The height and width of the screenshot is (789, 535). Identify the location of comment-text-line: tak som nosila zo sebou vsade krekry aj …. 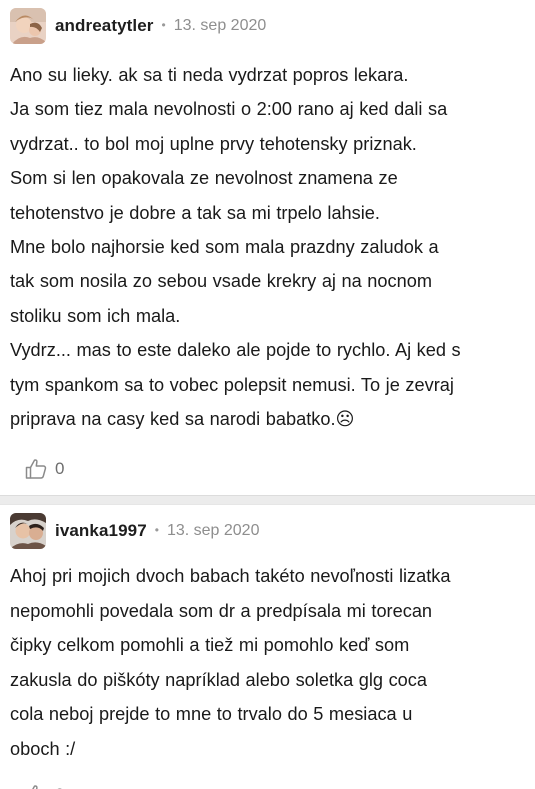
(221, 281).